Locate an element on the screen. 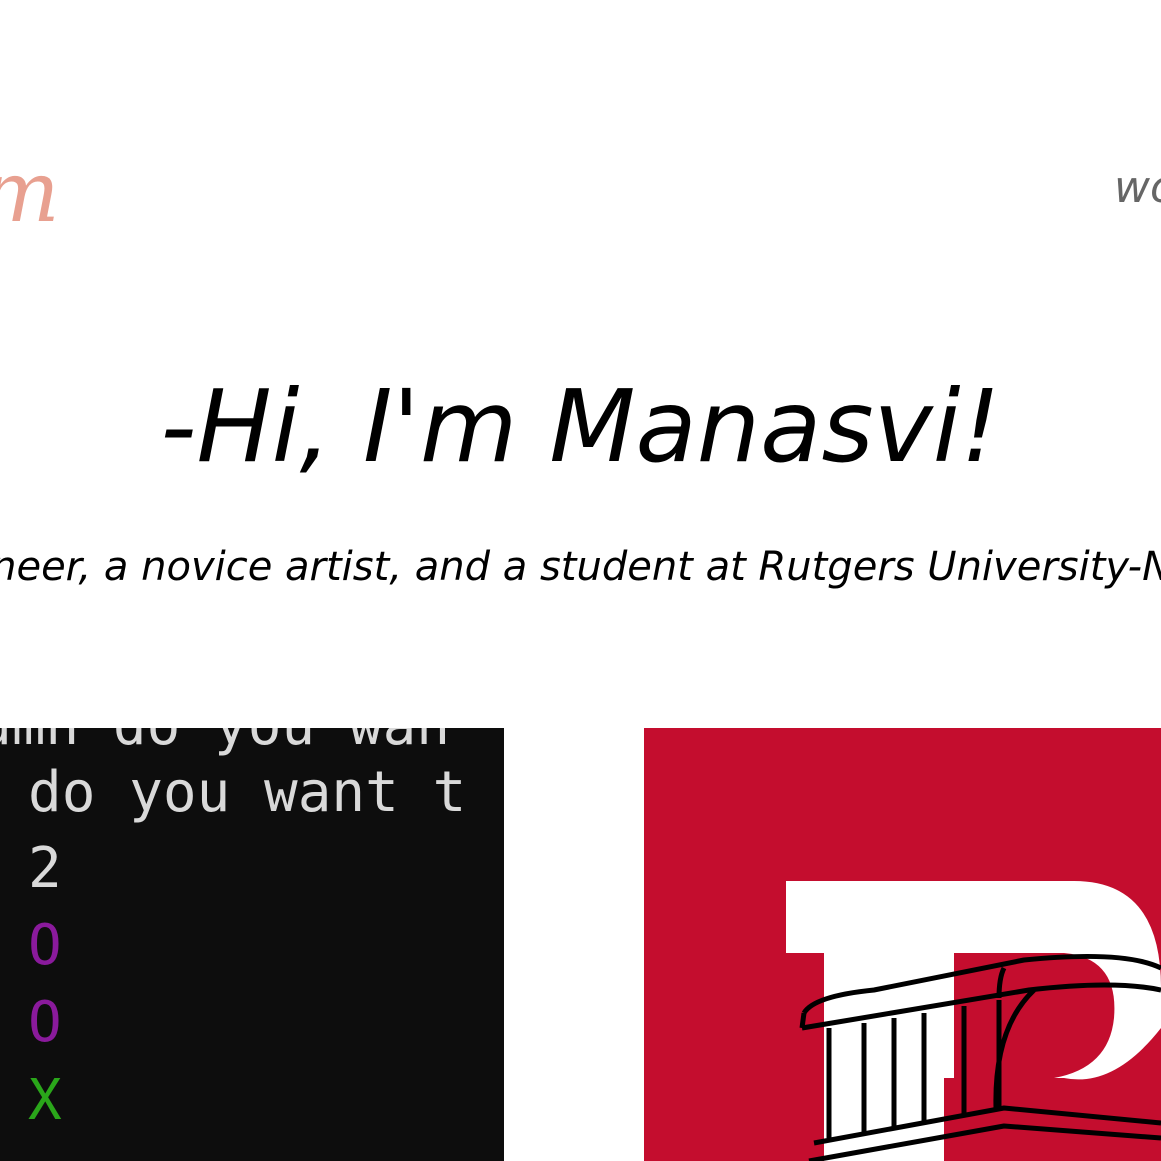 This screenshot has height=1161, width=1161. hero-title: -Hi, I'm Manasvi! is located at coordinates (580, 426).